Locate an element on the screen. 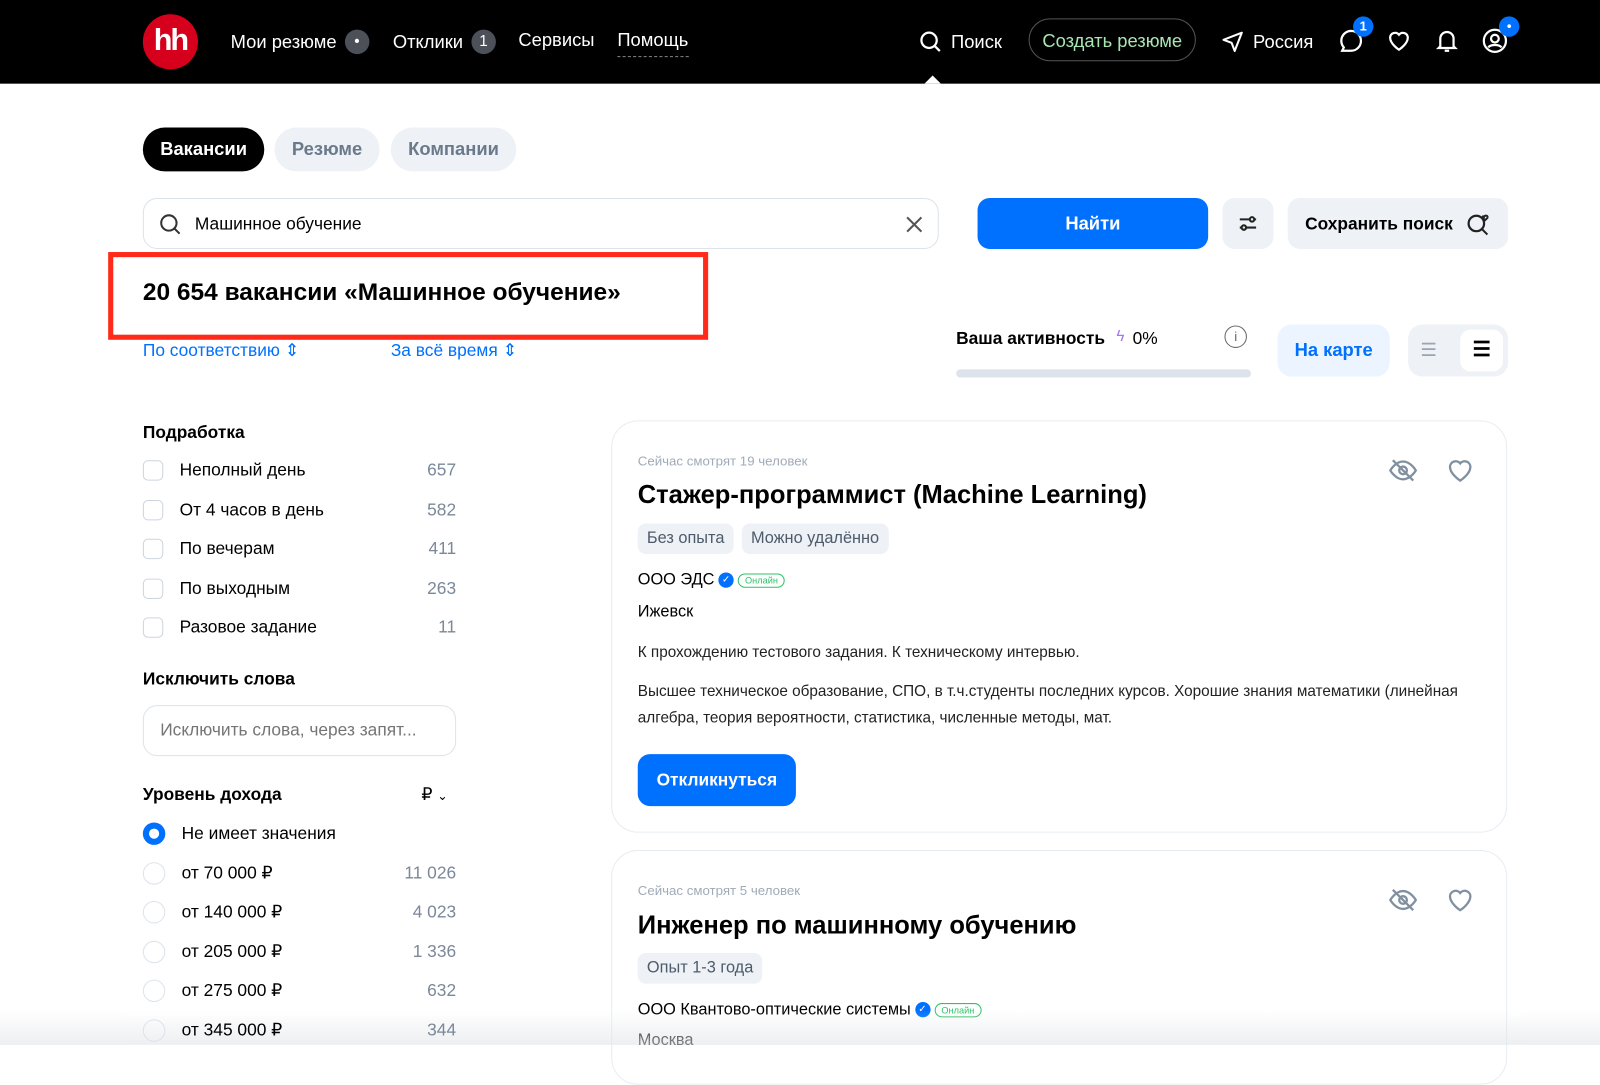 The width and height of the screenshot is (1600, 1085). bell-icon is located at coordinates (1446, 41).